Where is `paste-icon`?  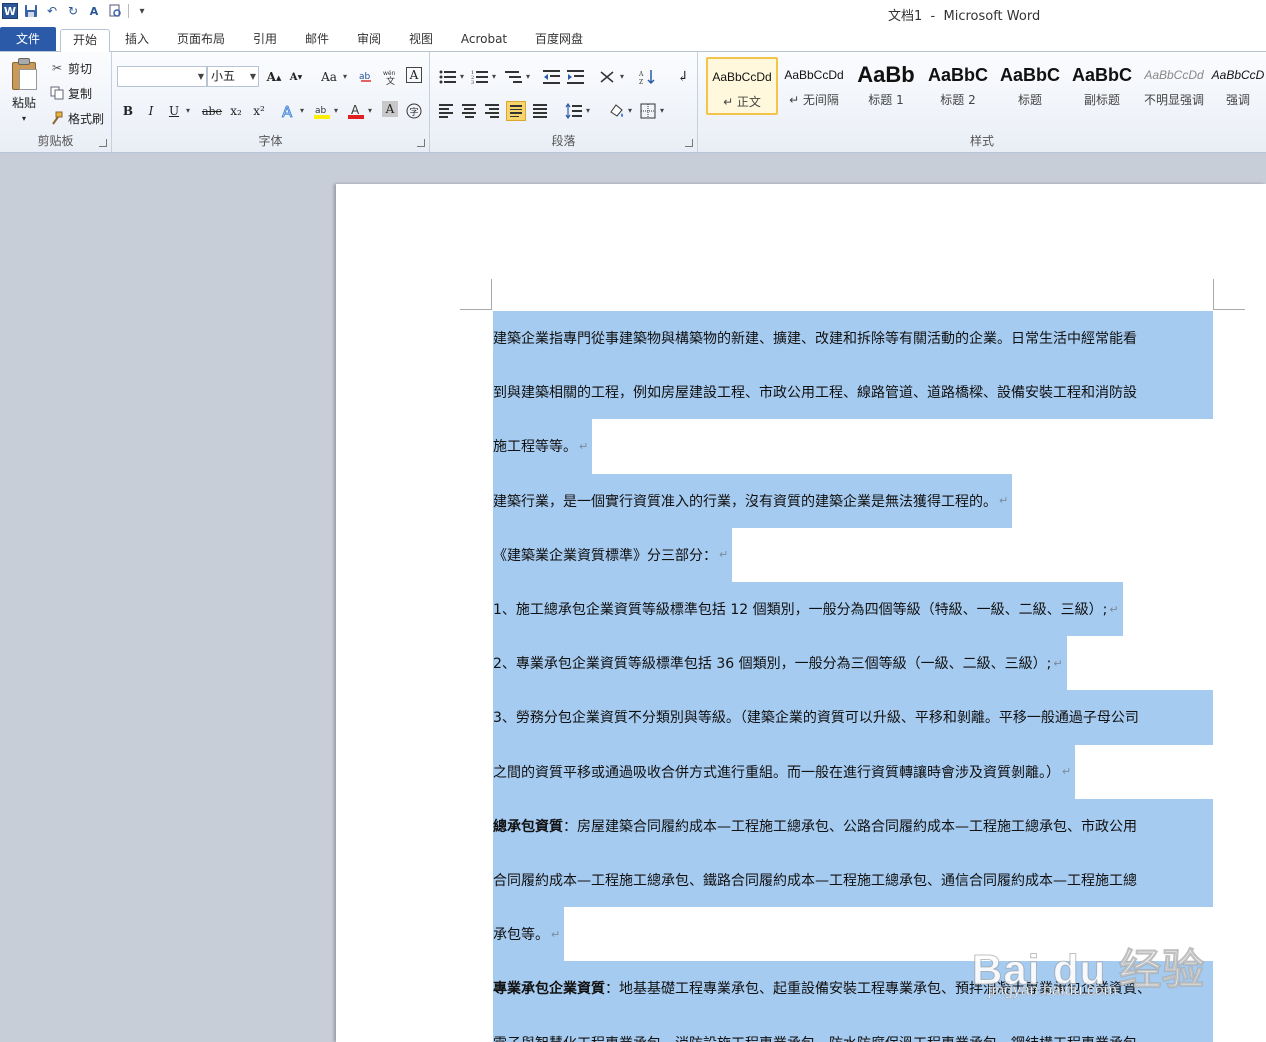
paste-icon is located at coordinates (25, 75).